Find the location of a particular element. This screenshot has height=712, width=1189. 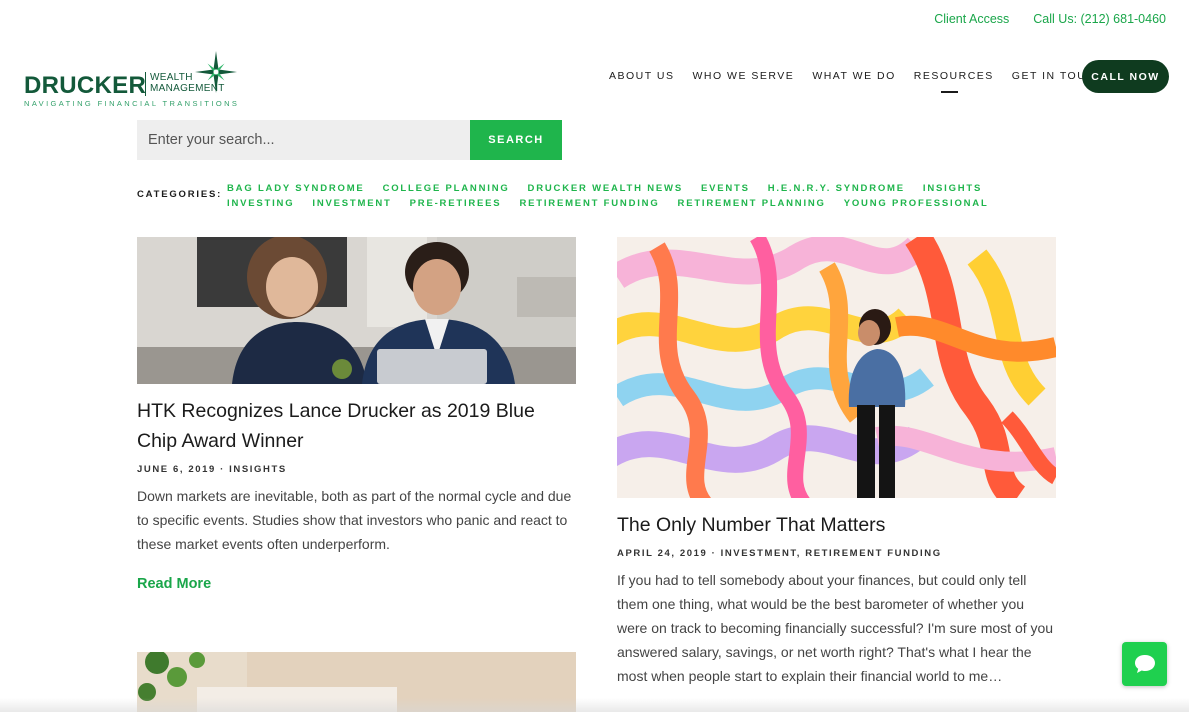

post-image-colorful-mural is located at coordinates (836, 367).